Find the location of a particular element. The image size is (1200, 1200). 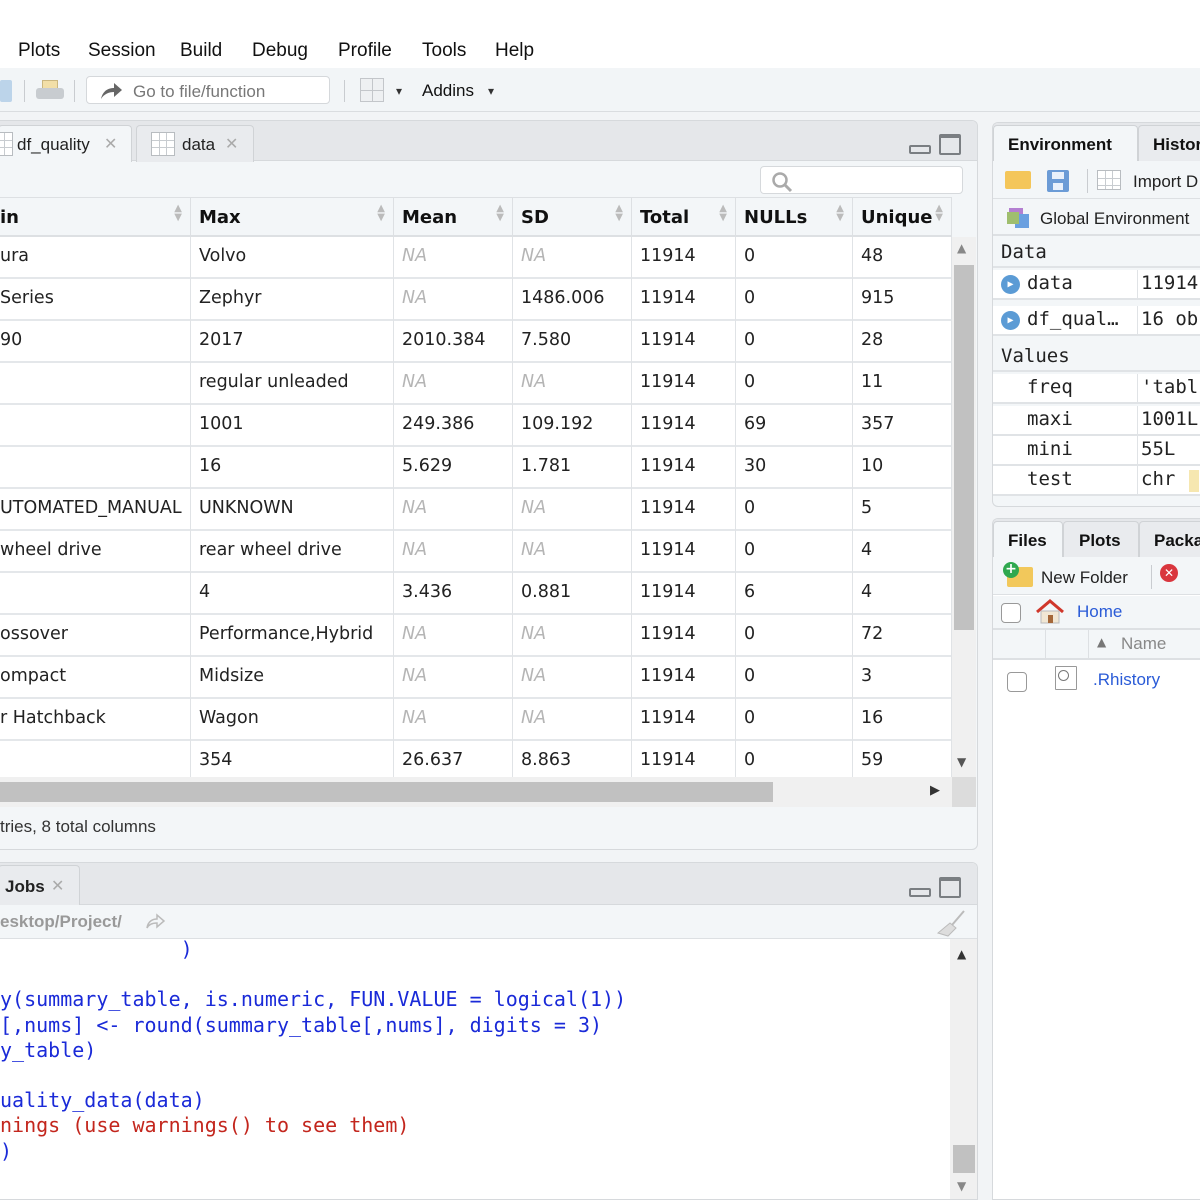

column-header: NULLs ▲ ▼ is located at coordinates (794, 218).